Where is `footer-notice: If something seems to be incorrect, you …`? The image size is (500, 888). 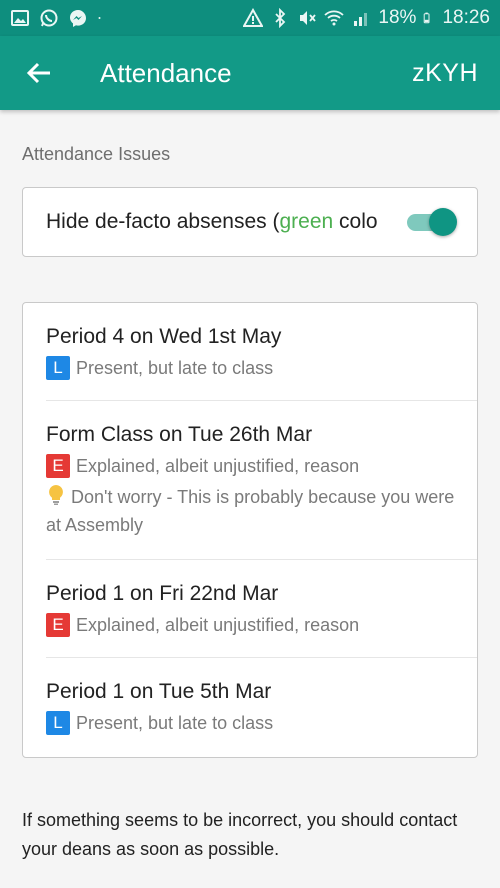
footer-notice: If something seems to be incorrect, you … is located at coordinates (240, 834).